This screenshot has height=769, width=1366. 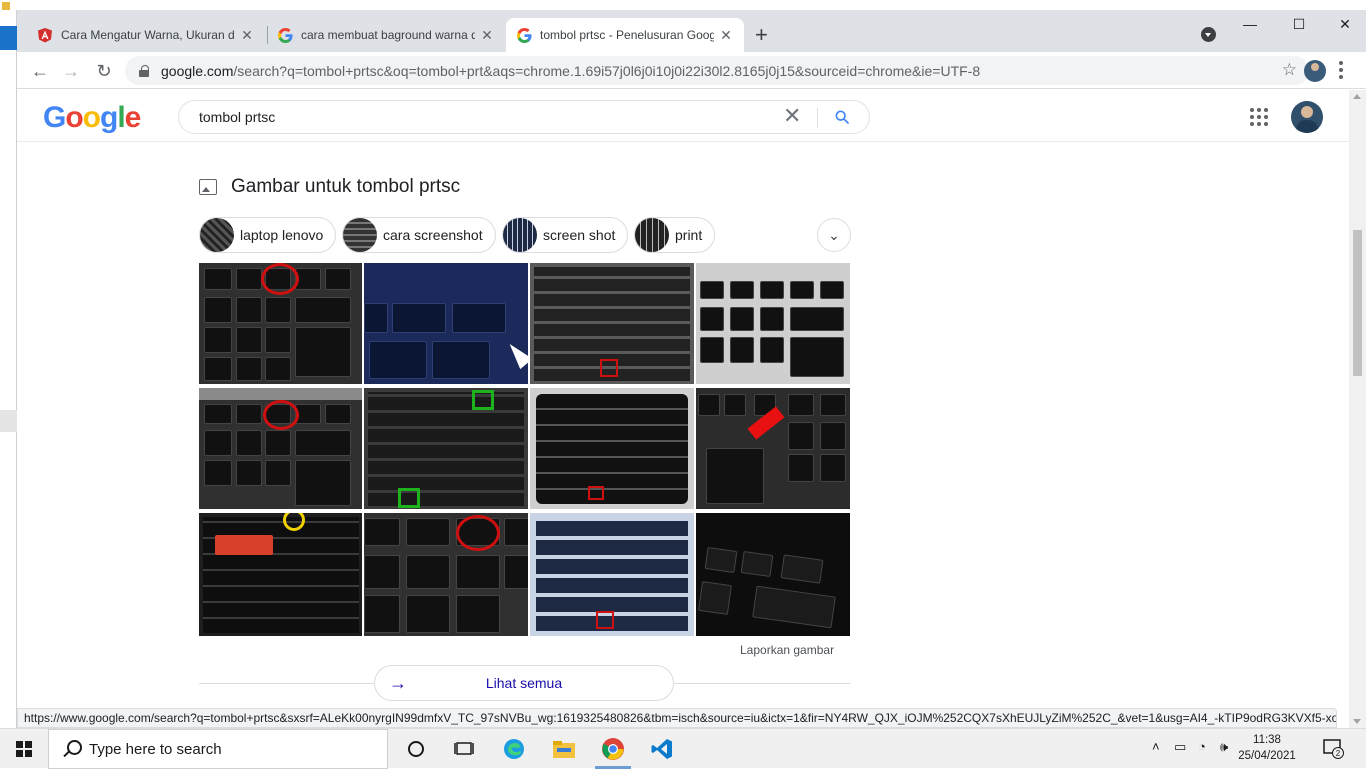 I want to click on close-window-button: ✕, so click(x=1344, y=26).